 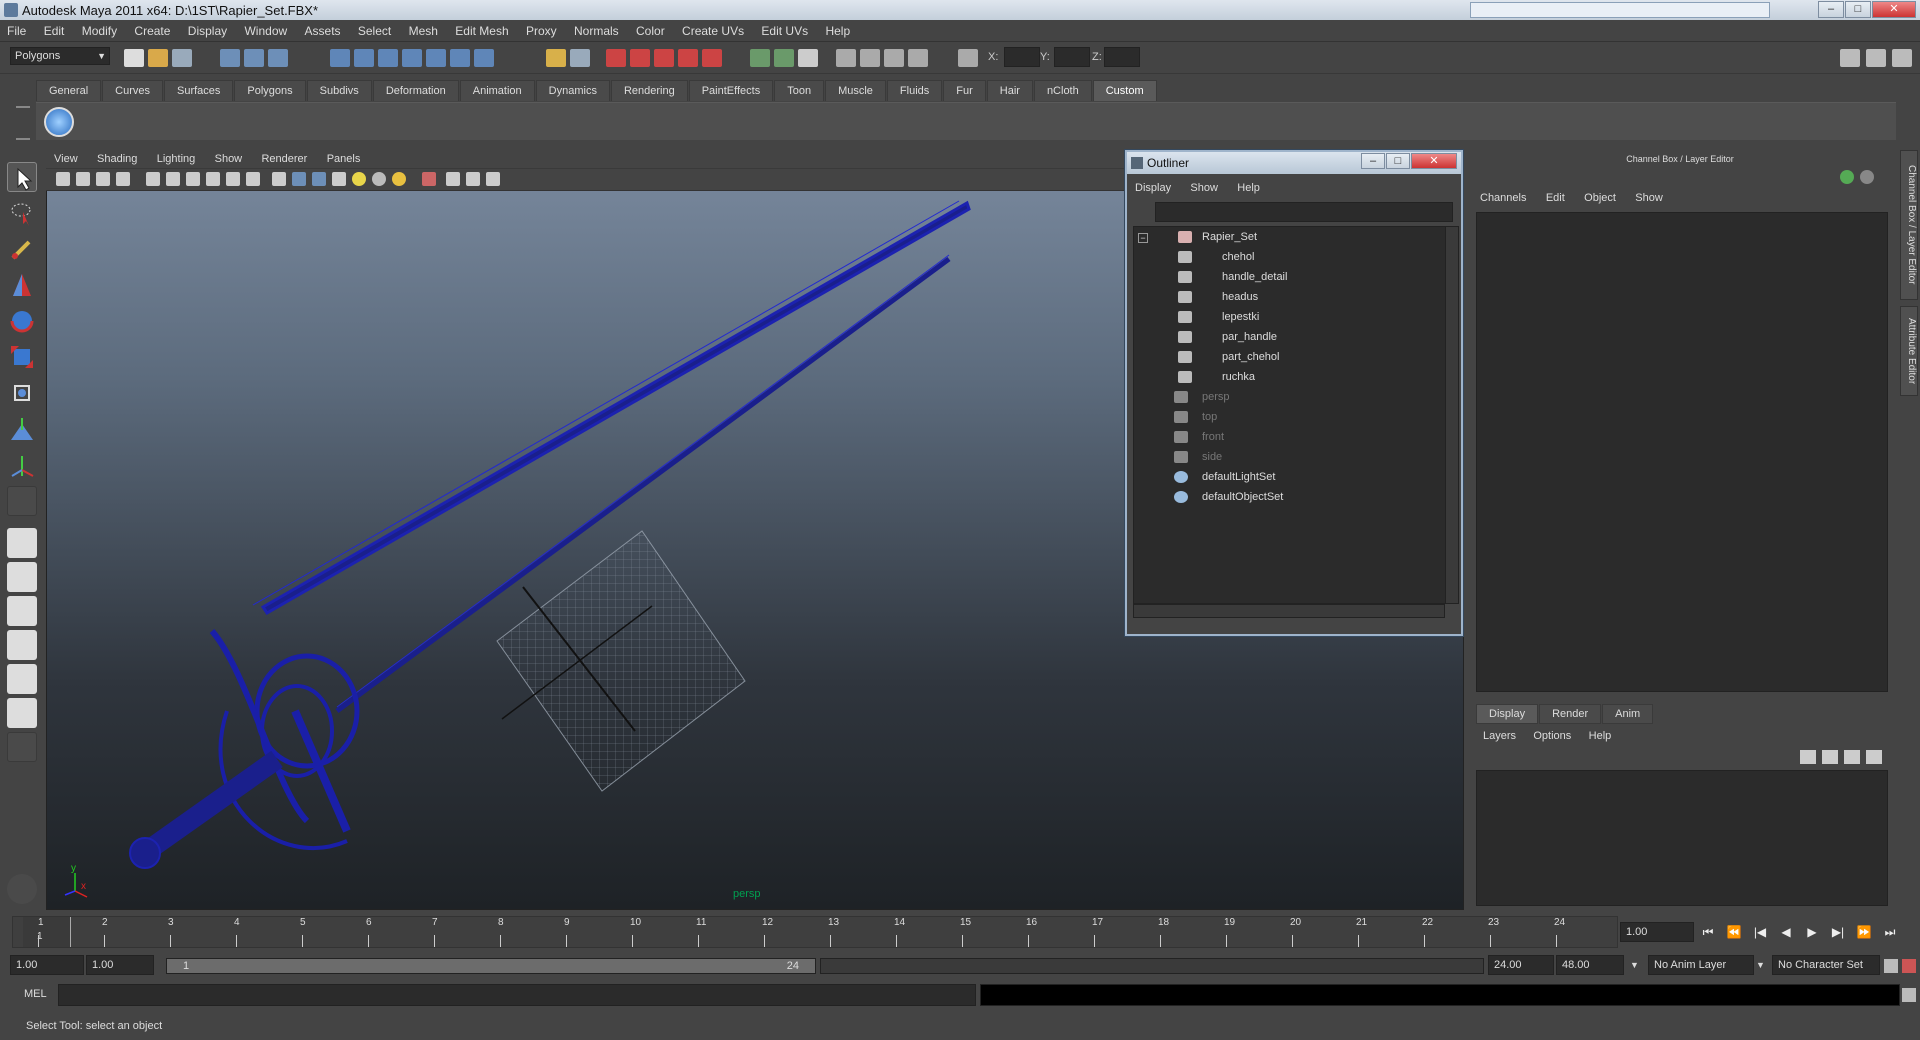 What do you see at coordinates (22, 889) in the screenshot?
I see `hotbox-icon` at bounding box center [22, 889].